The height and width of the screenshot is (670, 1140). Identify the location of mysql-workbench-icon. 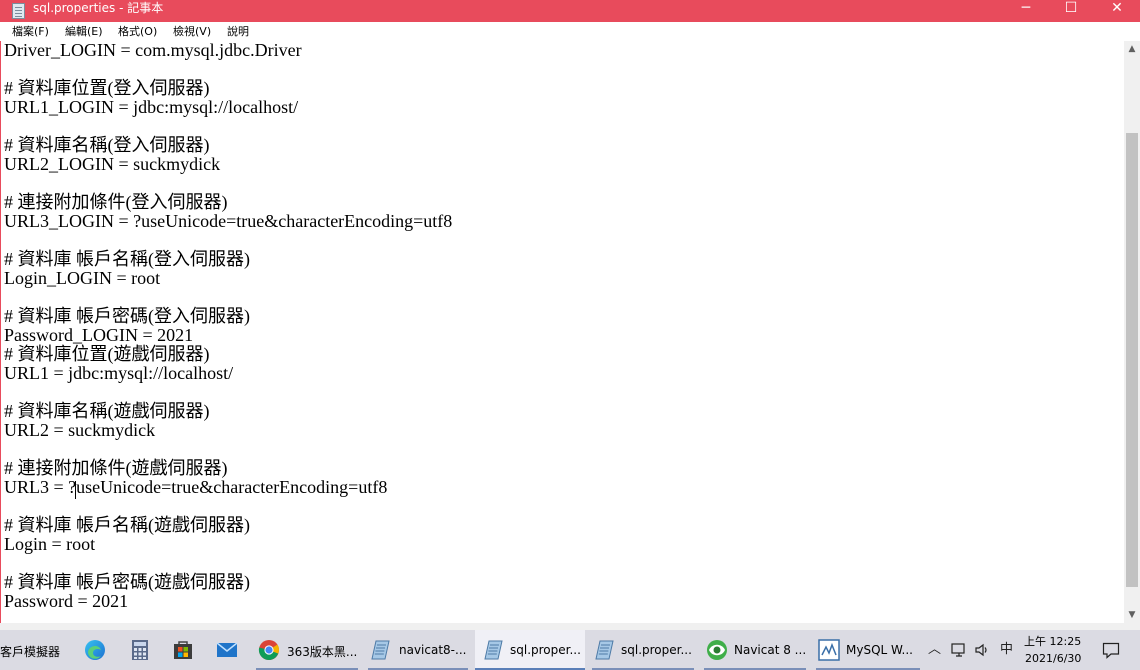
(829, 650).